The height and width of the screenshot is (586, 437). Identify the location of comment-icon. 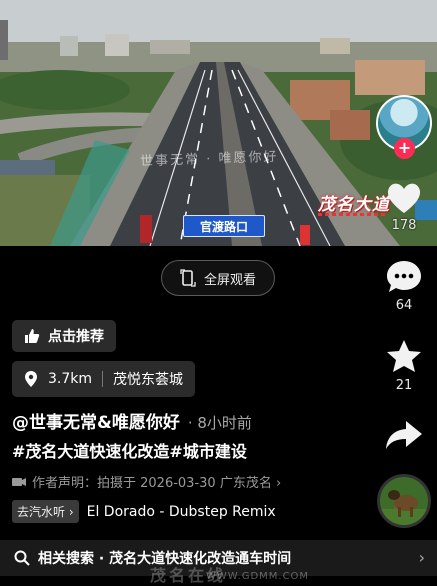
(404, 276).